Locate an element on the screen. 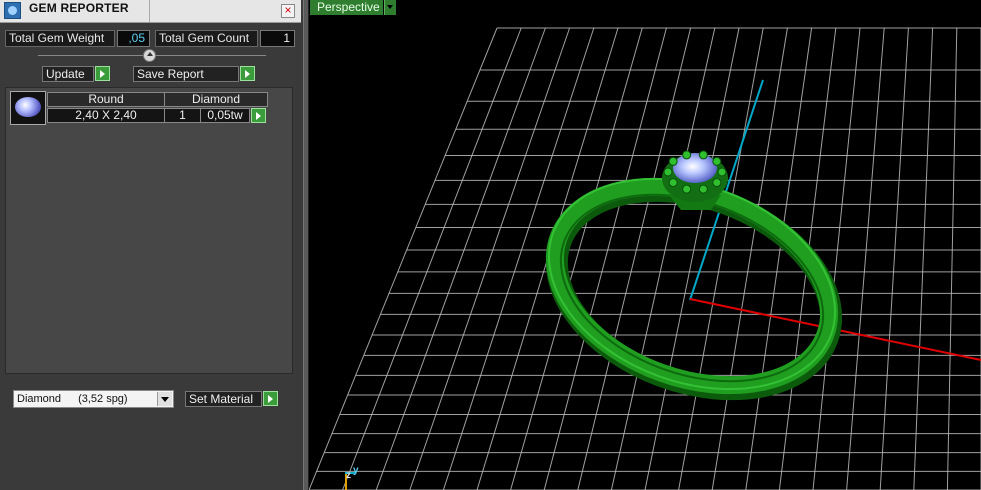 The height and width of the screenshot is (490, 981). panel-titlebar: GEM REPORTER × is located at coordinates (150, 11).